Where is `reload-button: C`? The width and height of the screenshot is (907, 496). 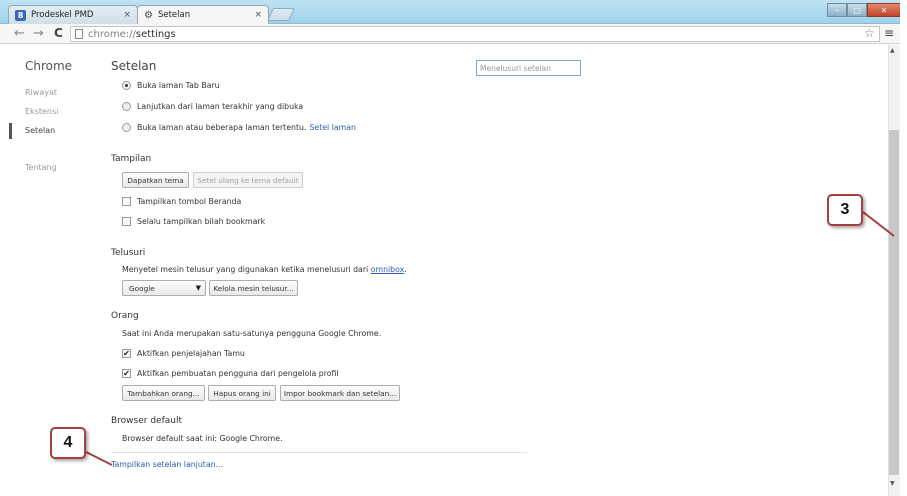 reload-button: C is located at coordinates (58, 33).